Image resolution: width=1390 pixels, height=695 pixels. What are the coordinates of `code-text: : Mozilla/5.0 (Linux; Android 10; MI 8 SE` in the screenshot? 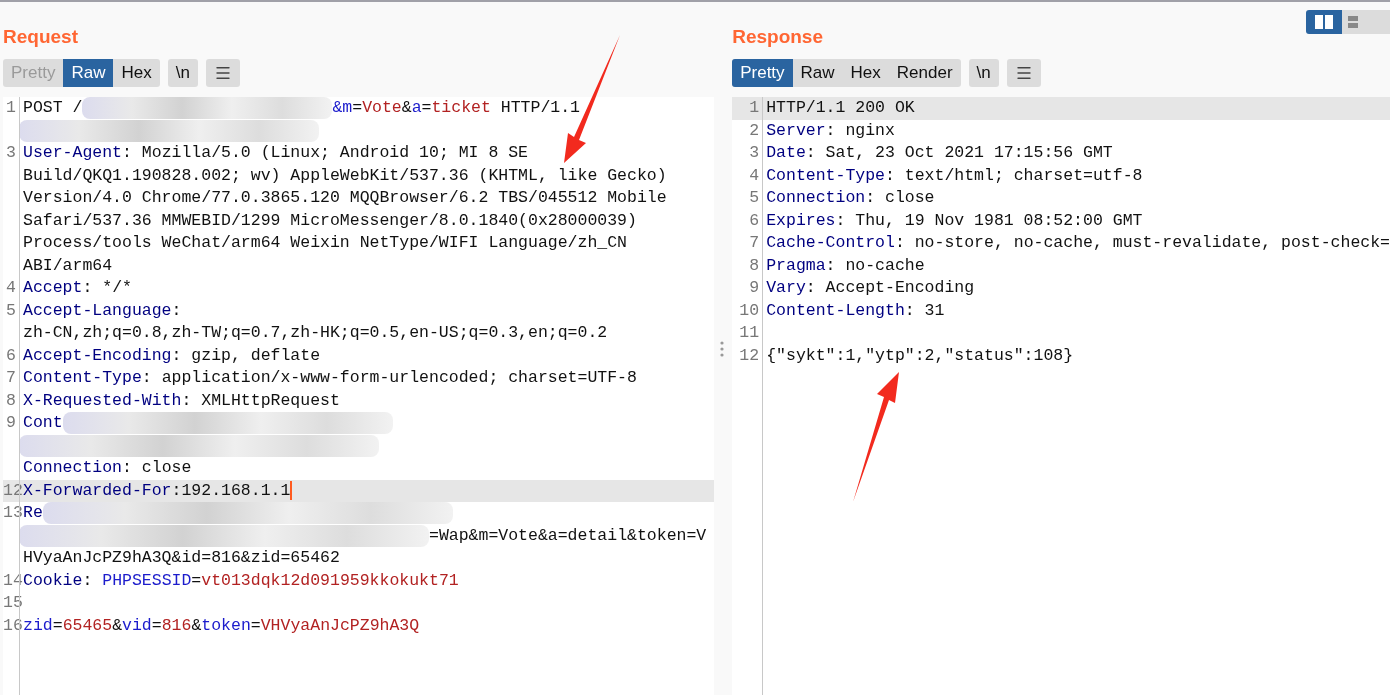 It's located at (325, 153).